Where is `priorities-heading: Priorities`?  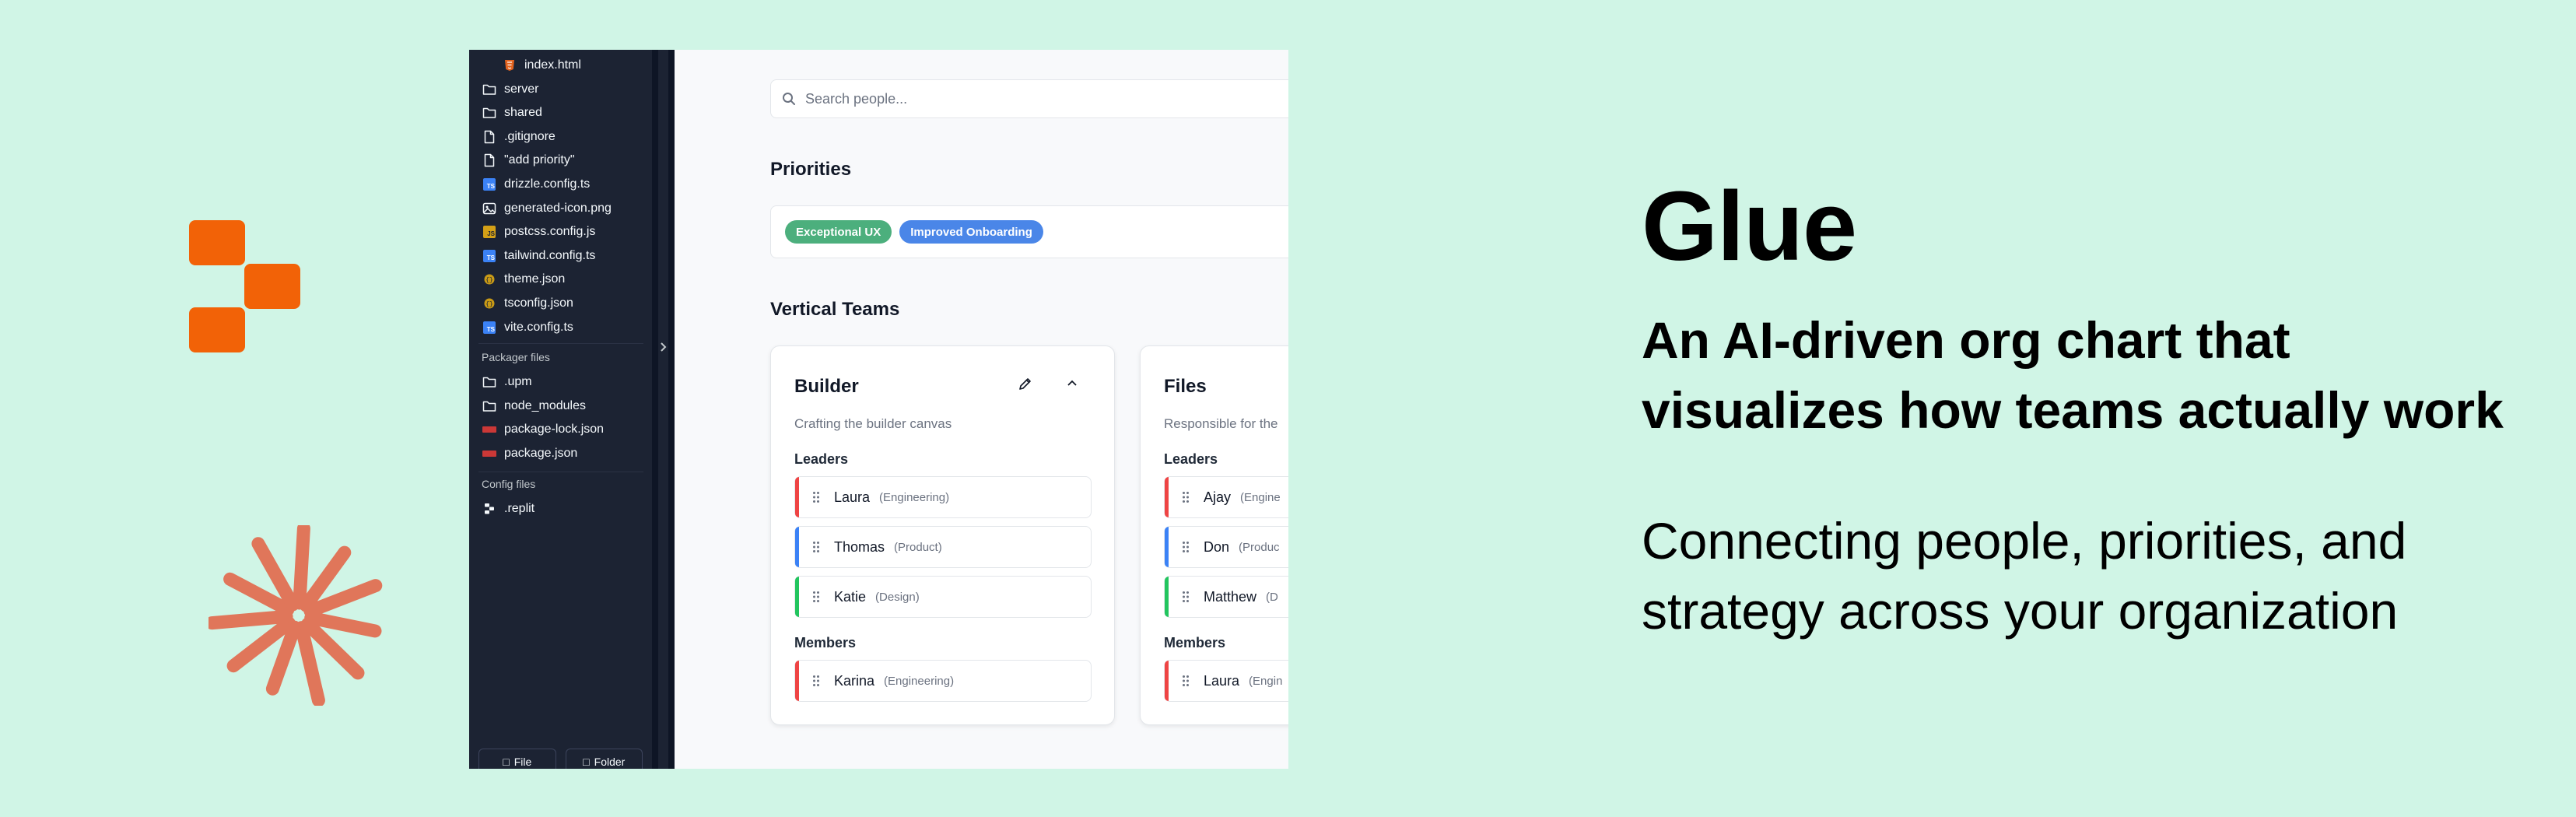
priorities-heading: Priorities is located at coordinates (811, 169).